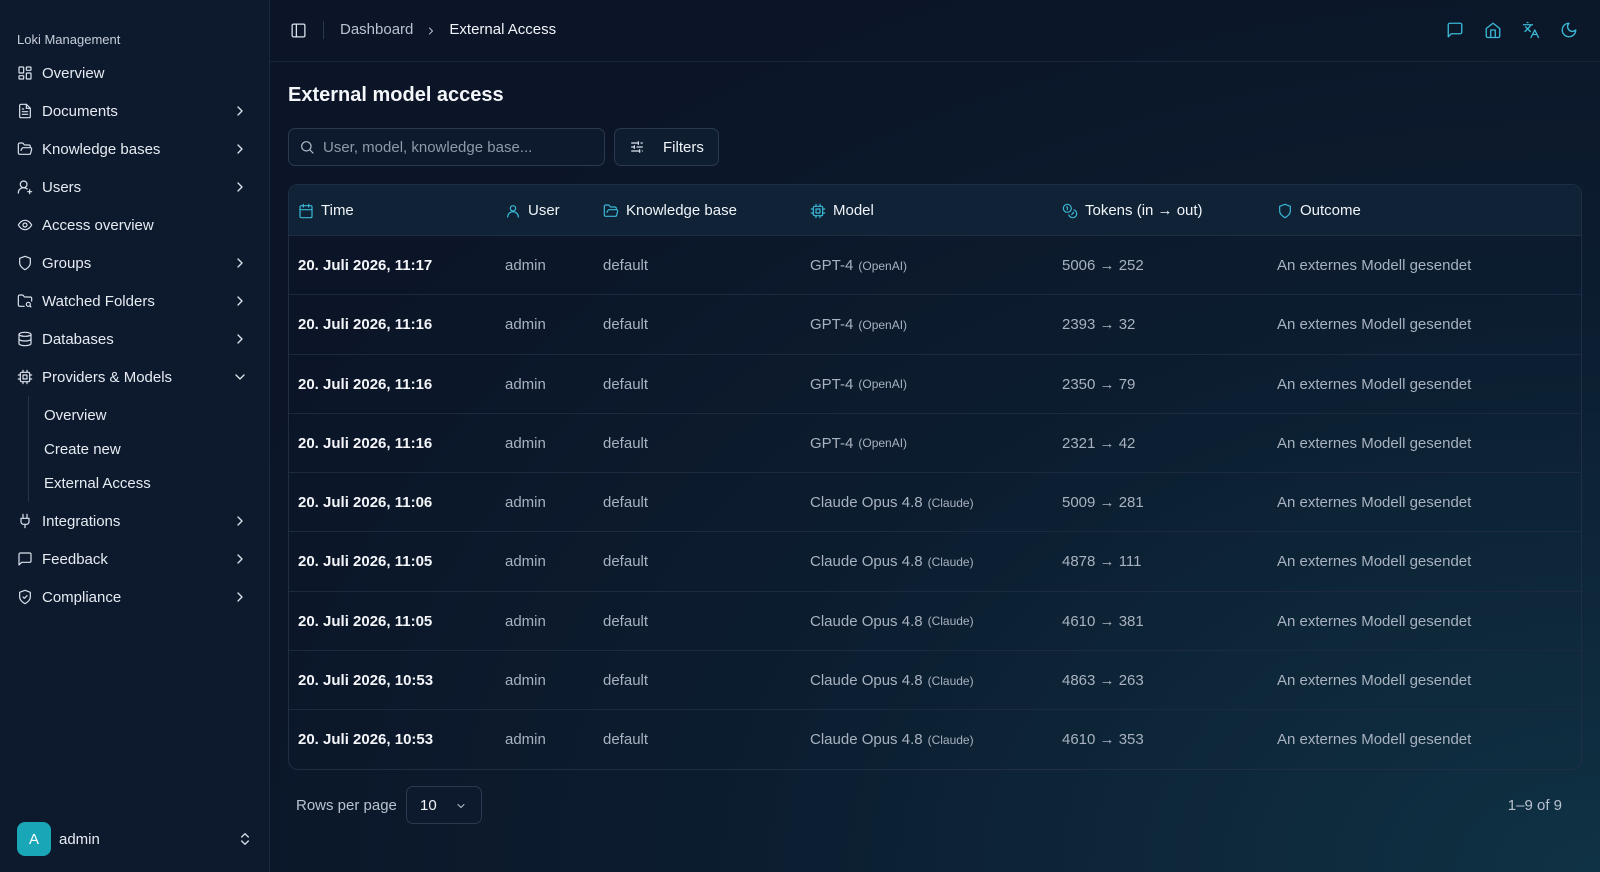  I want to click on search-input, so click(460, 147).